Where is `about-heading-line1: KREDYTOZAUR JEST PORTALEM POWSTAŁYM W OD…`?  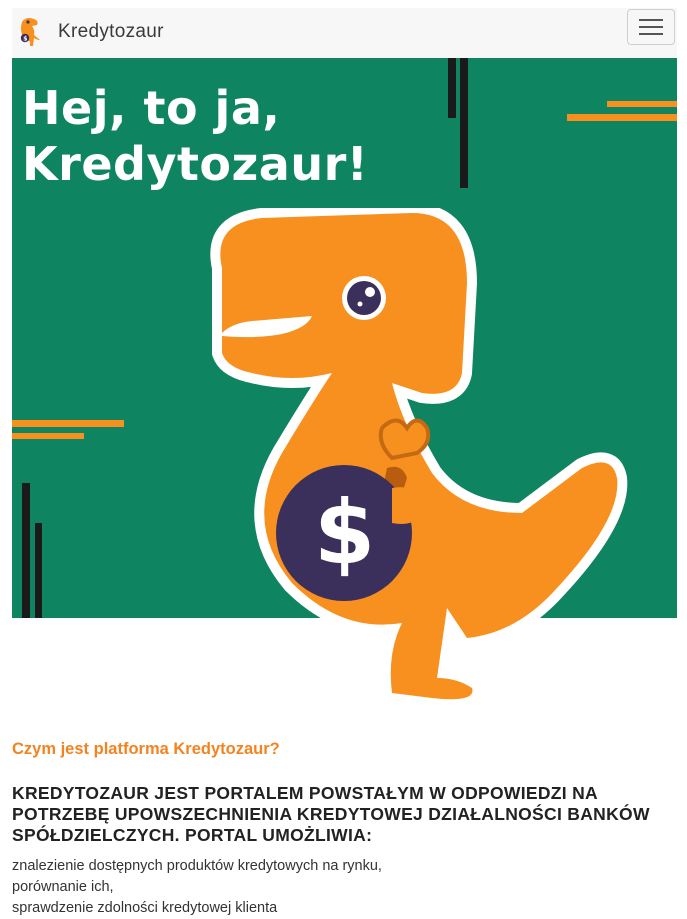
about-heading-line1: KREDYTOZAUR JEST PORTALEM POWSTAŁYM W OD… is located at coordinates (305, 793).